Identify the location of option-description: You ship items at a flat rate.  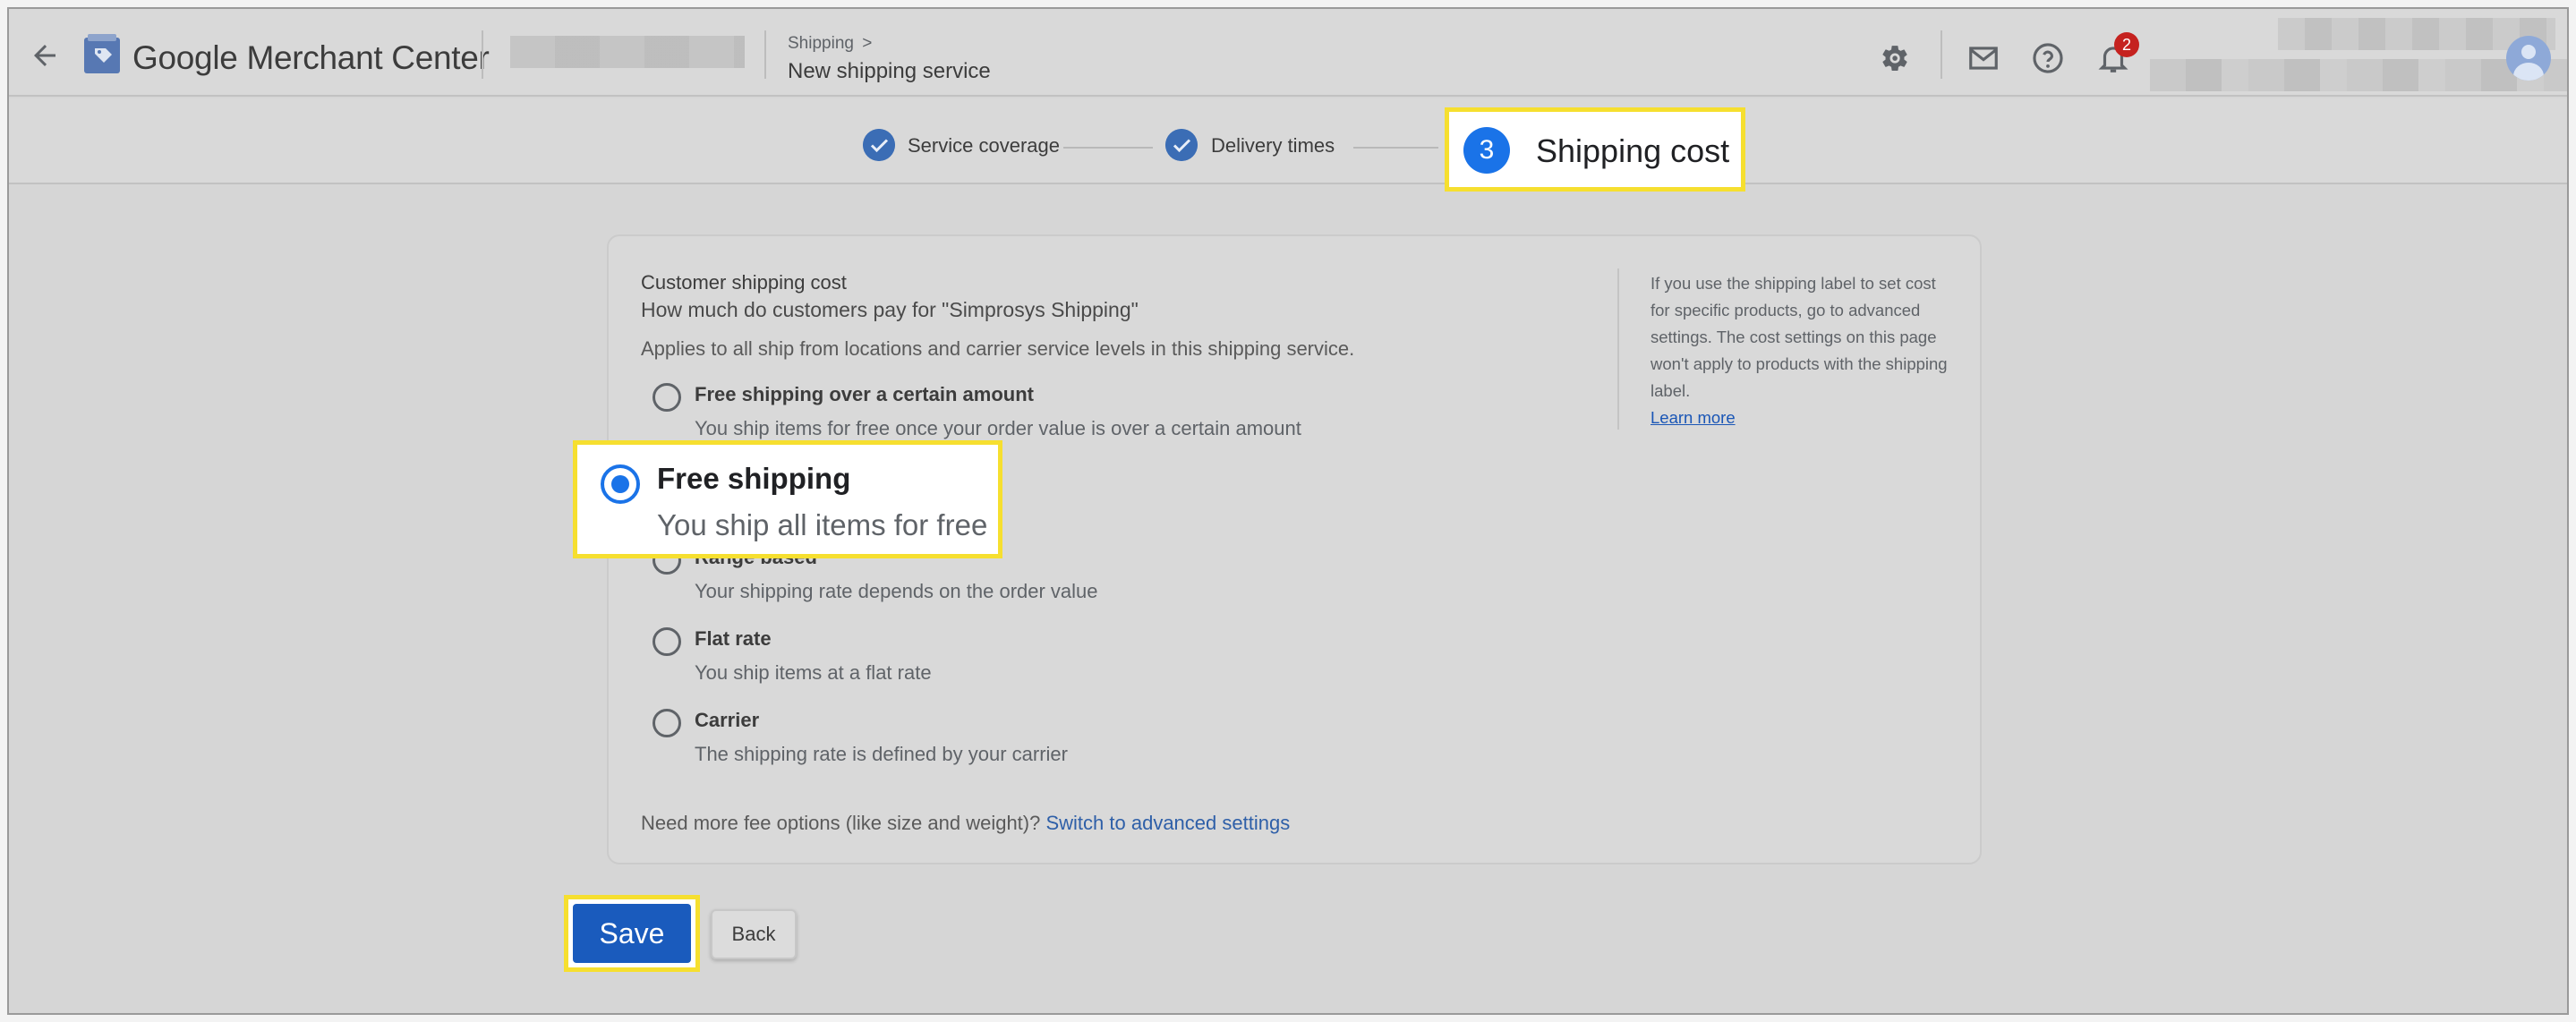
(813, 672).